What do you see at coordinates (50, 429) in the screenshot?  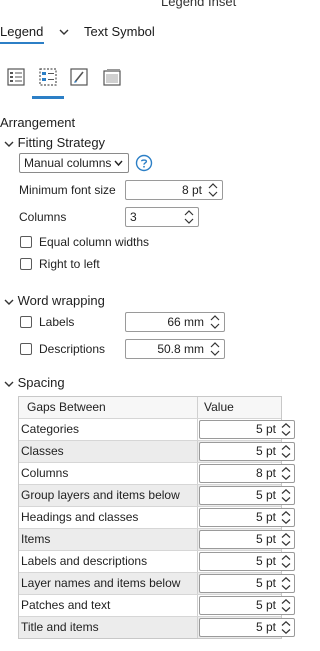 I see `gap-name: Categories` at bounding box center [50, 429].